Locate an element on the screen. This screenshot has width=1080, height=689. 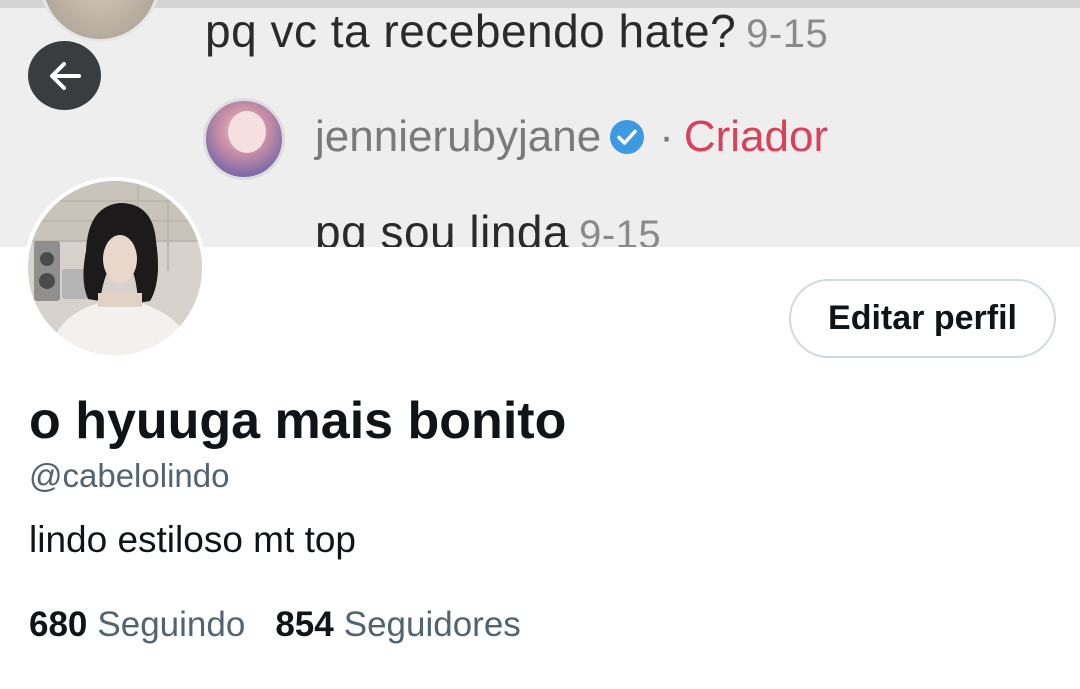
banner-reply-avatar is located at coordinates (244, 139).